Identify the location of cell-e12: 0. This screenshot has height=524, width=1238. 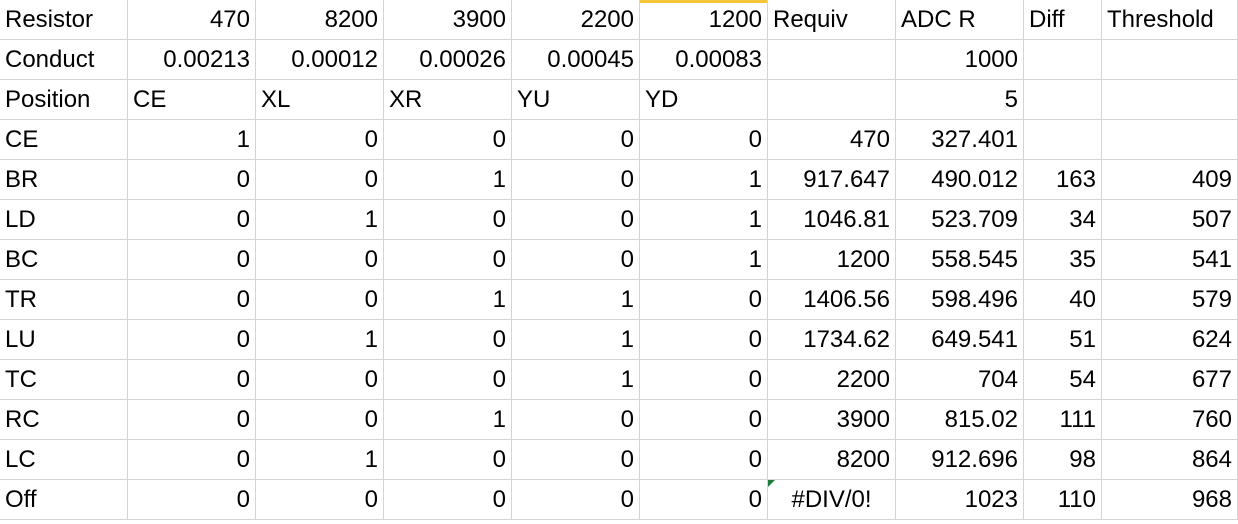
(576, 460).